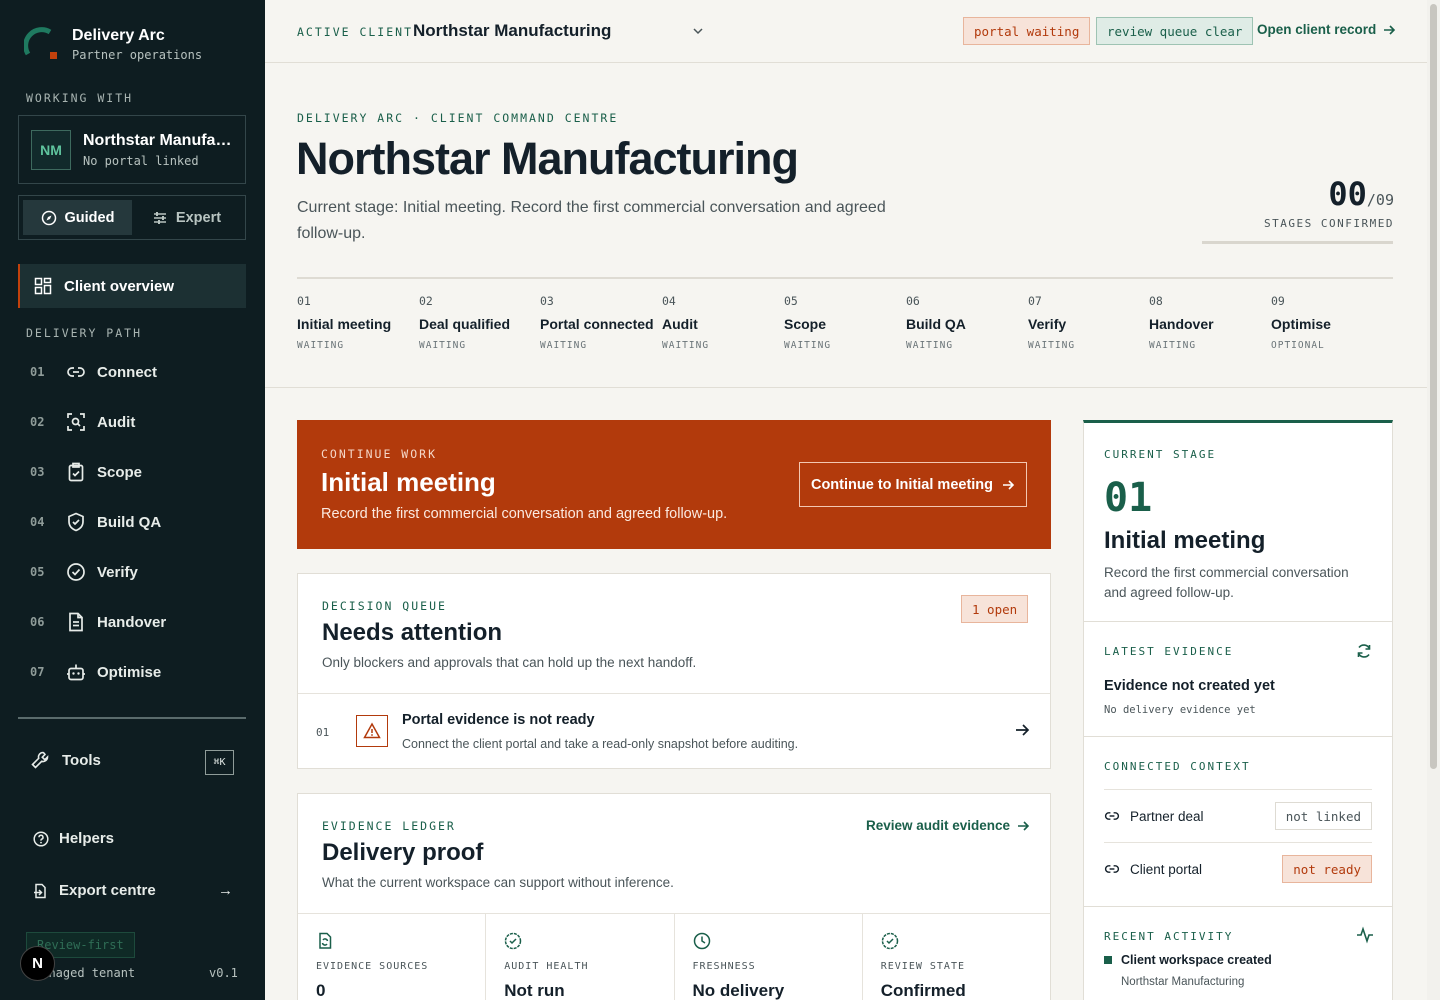 This screenshot has width=1440, height=1000. I want to click on stage-num: 09, so click(1278, 301).